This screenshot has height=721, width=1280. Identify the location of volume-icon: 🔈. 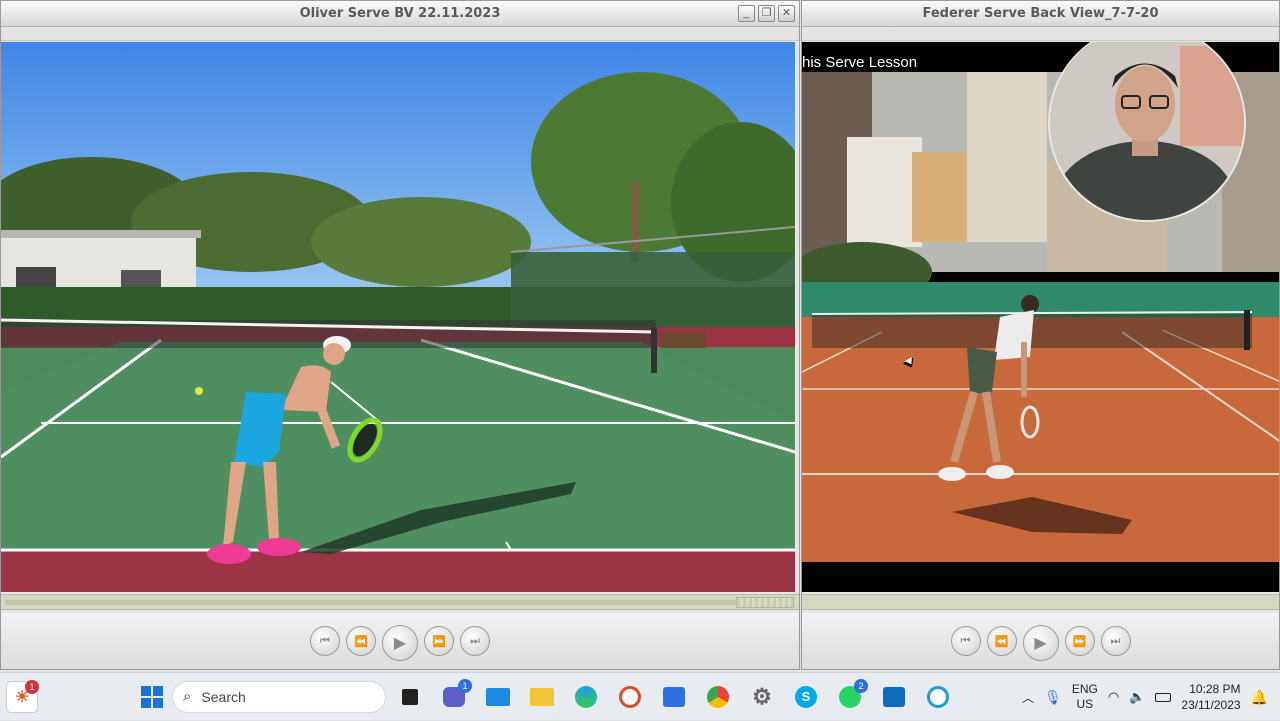
(1137, 697).